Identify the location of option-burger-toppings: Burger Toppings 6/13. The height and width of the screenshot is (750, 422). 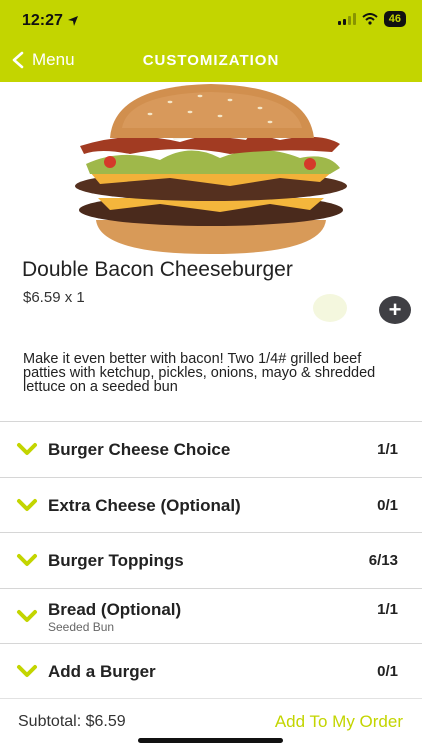
(211, 561).